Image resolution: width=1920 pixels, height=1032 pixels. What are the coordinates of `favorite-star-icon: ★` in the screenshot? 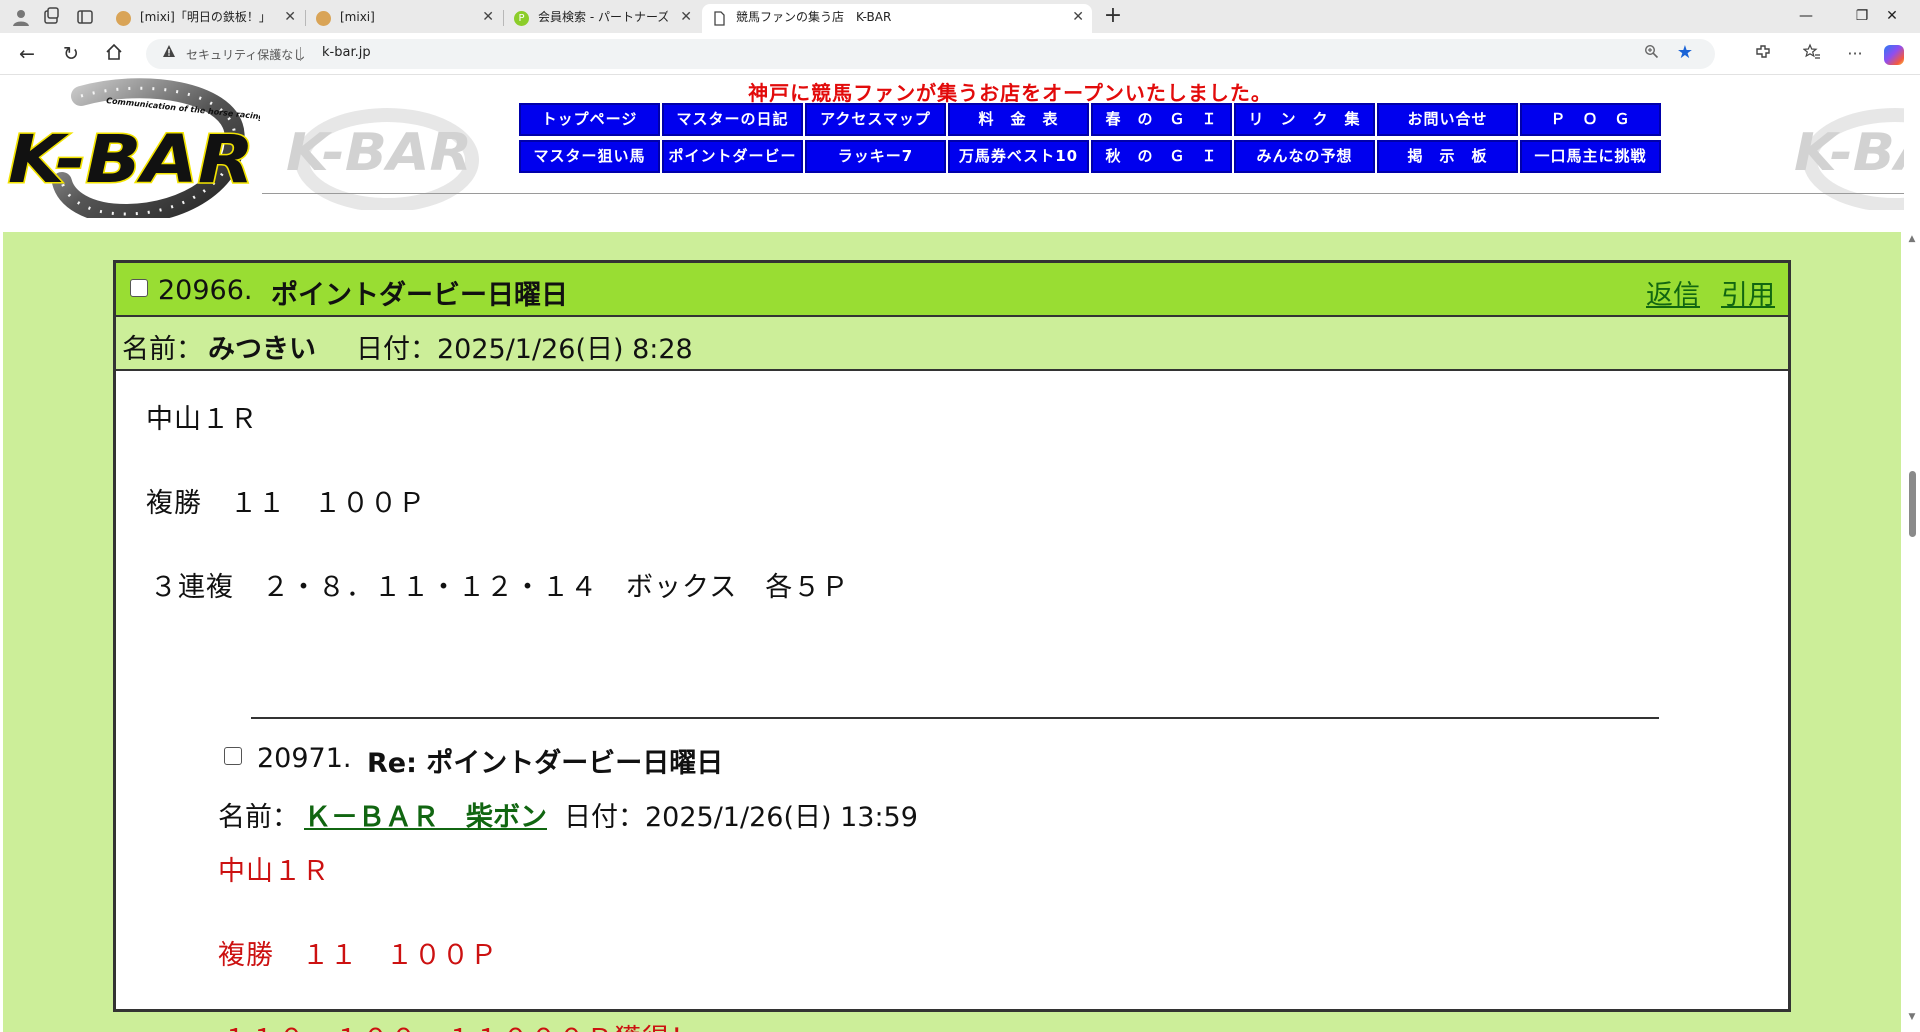 It's located at (1685, 52).